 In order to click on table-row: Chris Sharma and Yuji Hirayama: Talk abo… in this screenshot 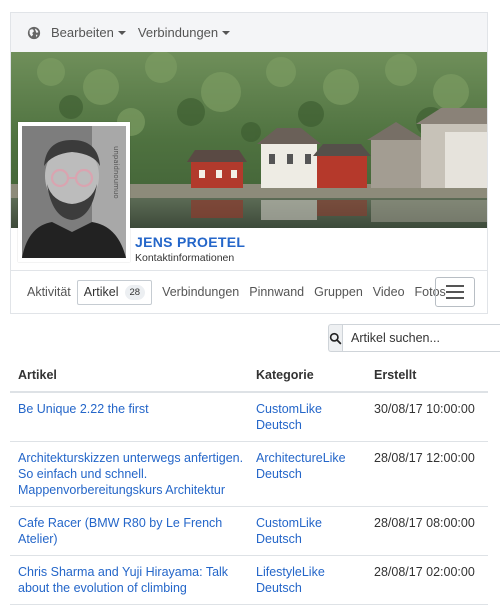, I will do `click(249, 580)`.